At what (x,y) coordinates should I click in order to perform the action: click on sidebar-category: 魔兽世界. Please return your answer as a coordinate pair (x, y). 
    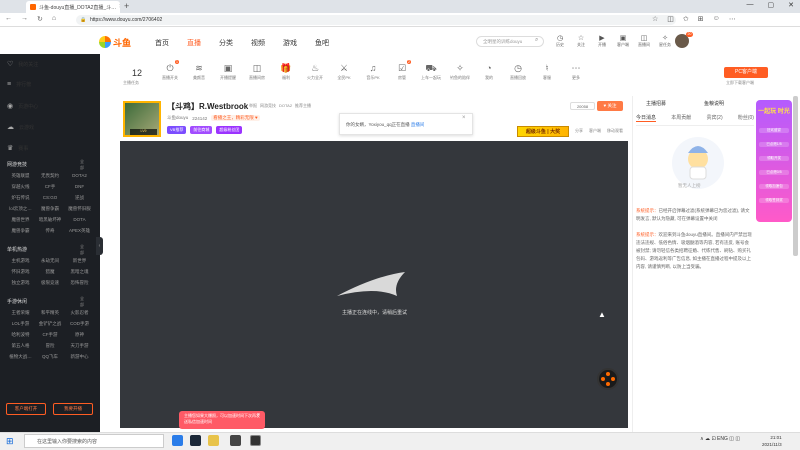
    Looking at the image, I should click on (20, 220).